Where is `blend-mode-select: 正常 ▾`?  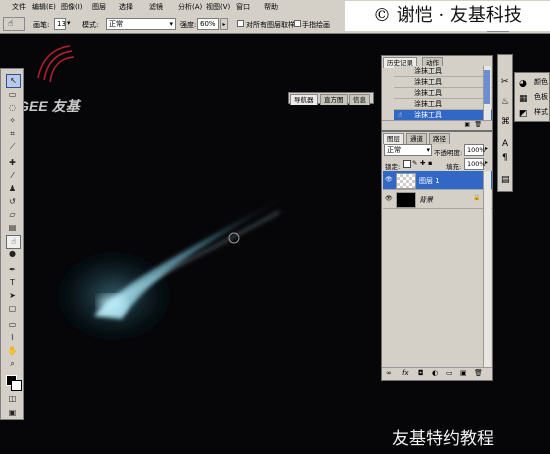 blend-mode-select: 正常 ▾ is located at coordinates (408, 150).